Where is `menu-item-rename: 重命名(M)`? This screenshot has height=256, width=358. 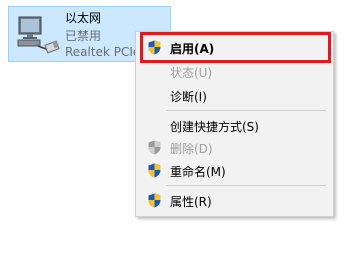
menu-item-rename: 重命名(M) is located at coordinates (234, 171).